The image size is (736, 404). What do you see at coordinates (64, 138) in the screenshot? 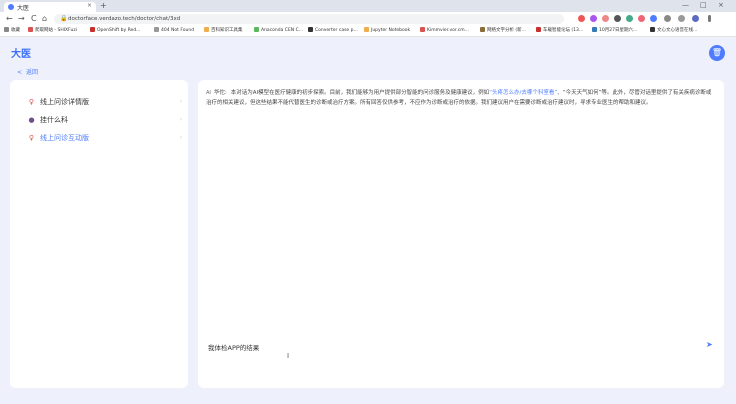
I see `conversation-label: 线上问诊互动版` at bounding box center [64, 138].